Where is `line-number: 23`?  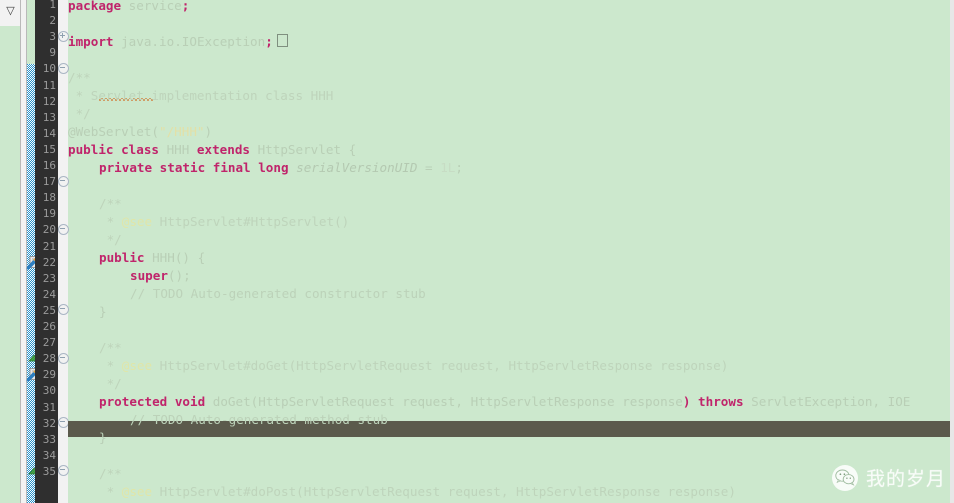 line-number: 23 is located at coordinates (49, 278).